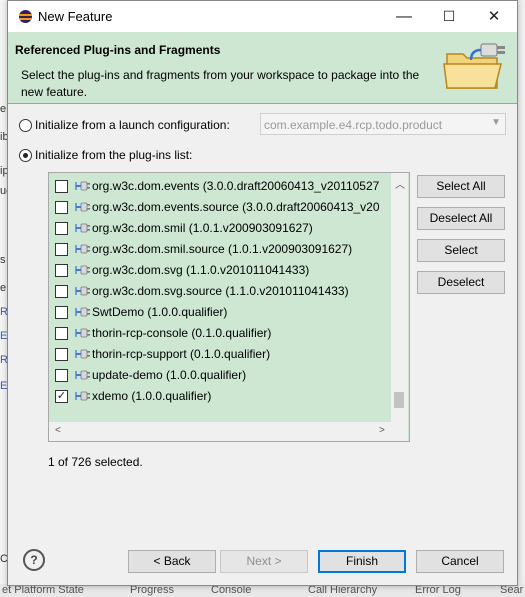 This screenshot has width=525, height=597. Describe the element at coordinates (169, 375) in the screenshot. I see `plugin-label: update-demo (1.0.0.qualifier)` at that location.